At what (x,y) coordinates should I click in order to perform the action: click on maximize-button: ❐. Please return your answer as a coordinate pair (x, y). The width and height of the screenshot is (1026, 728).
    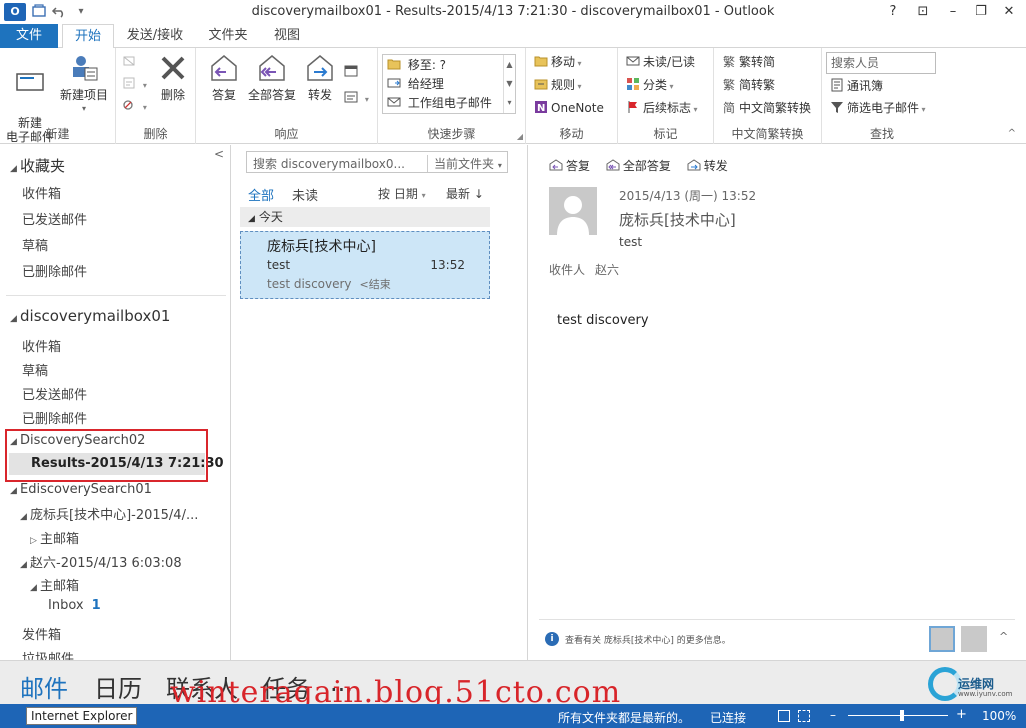
    Looking at the image, I should click on (981, 12).